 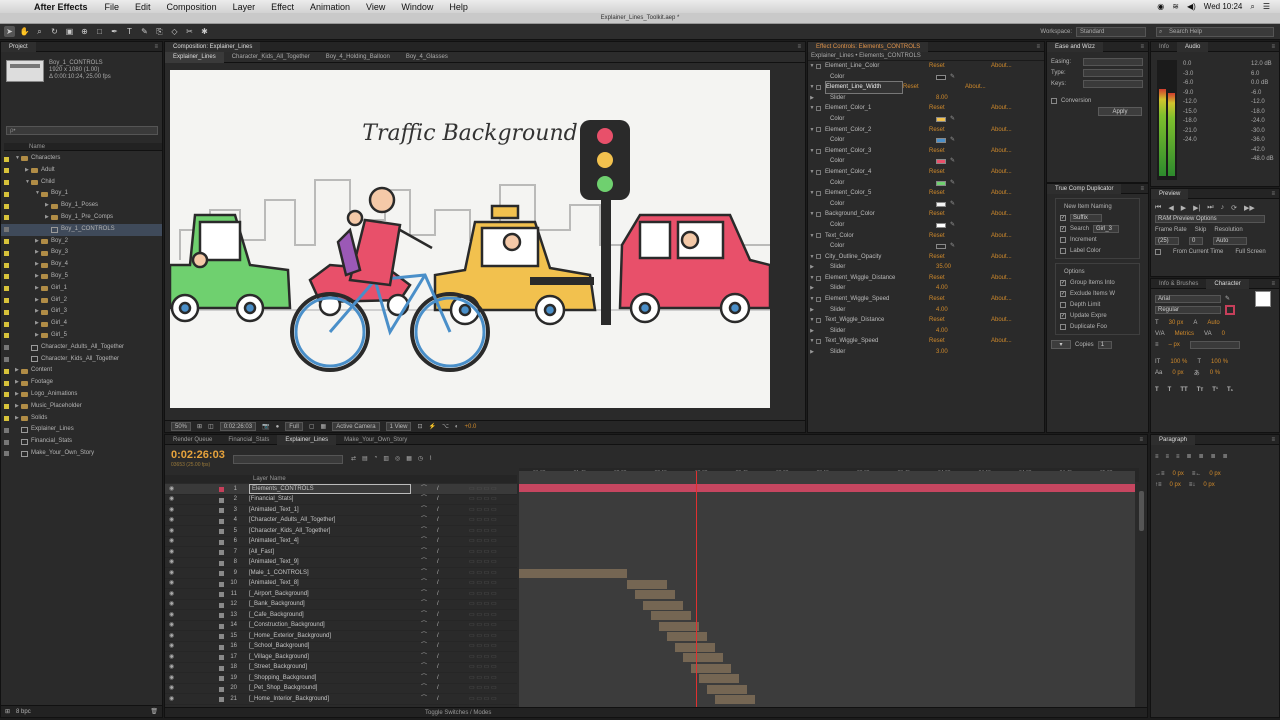 What do you see at coordinates (1266, 6) in the screenshot?
I see `notifications-icon: ☰` at bounding box center [1266, 6].